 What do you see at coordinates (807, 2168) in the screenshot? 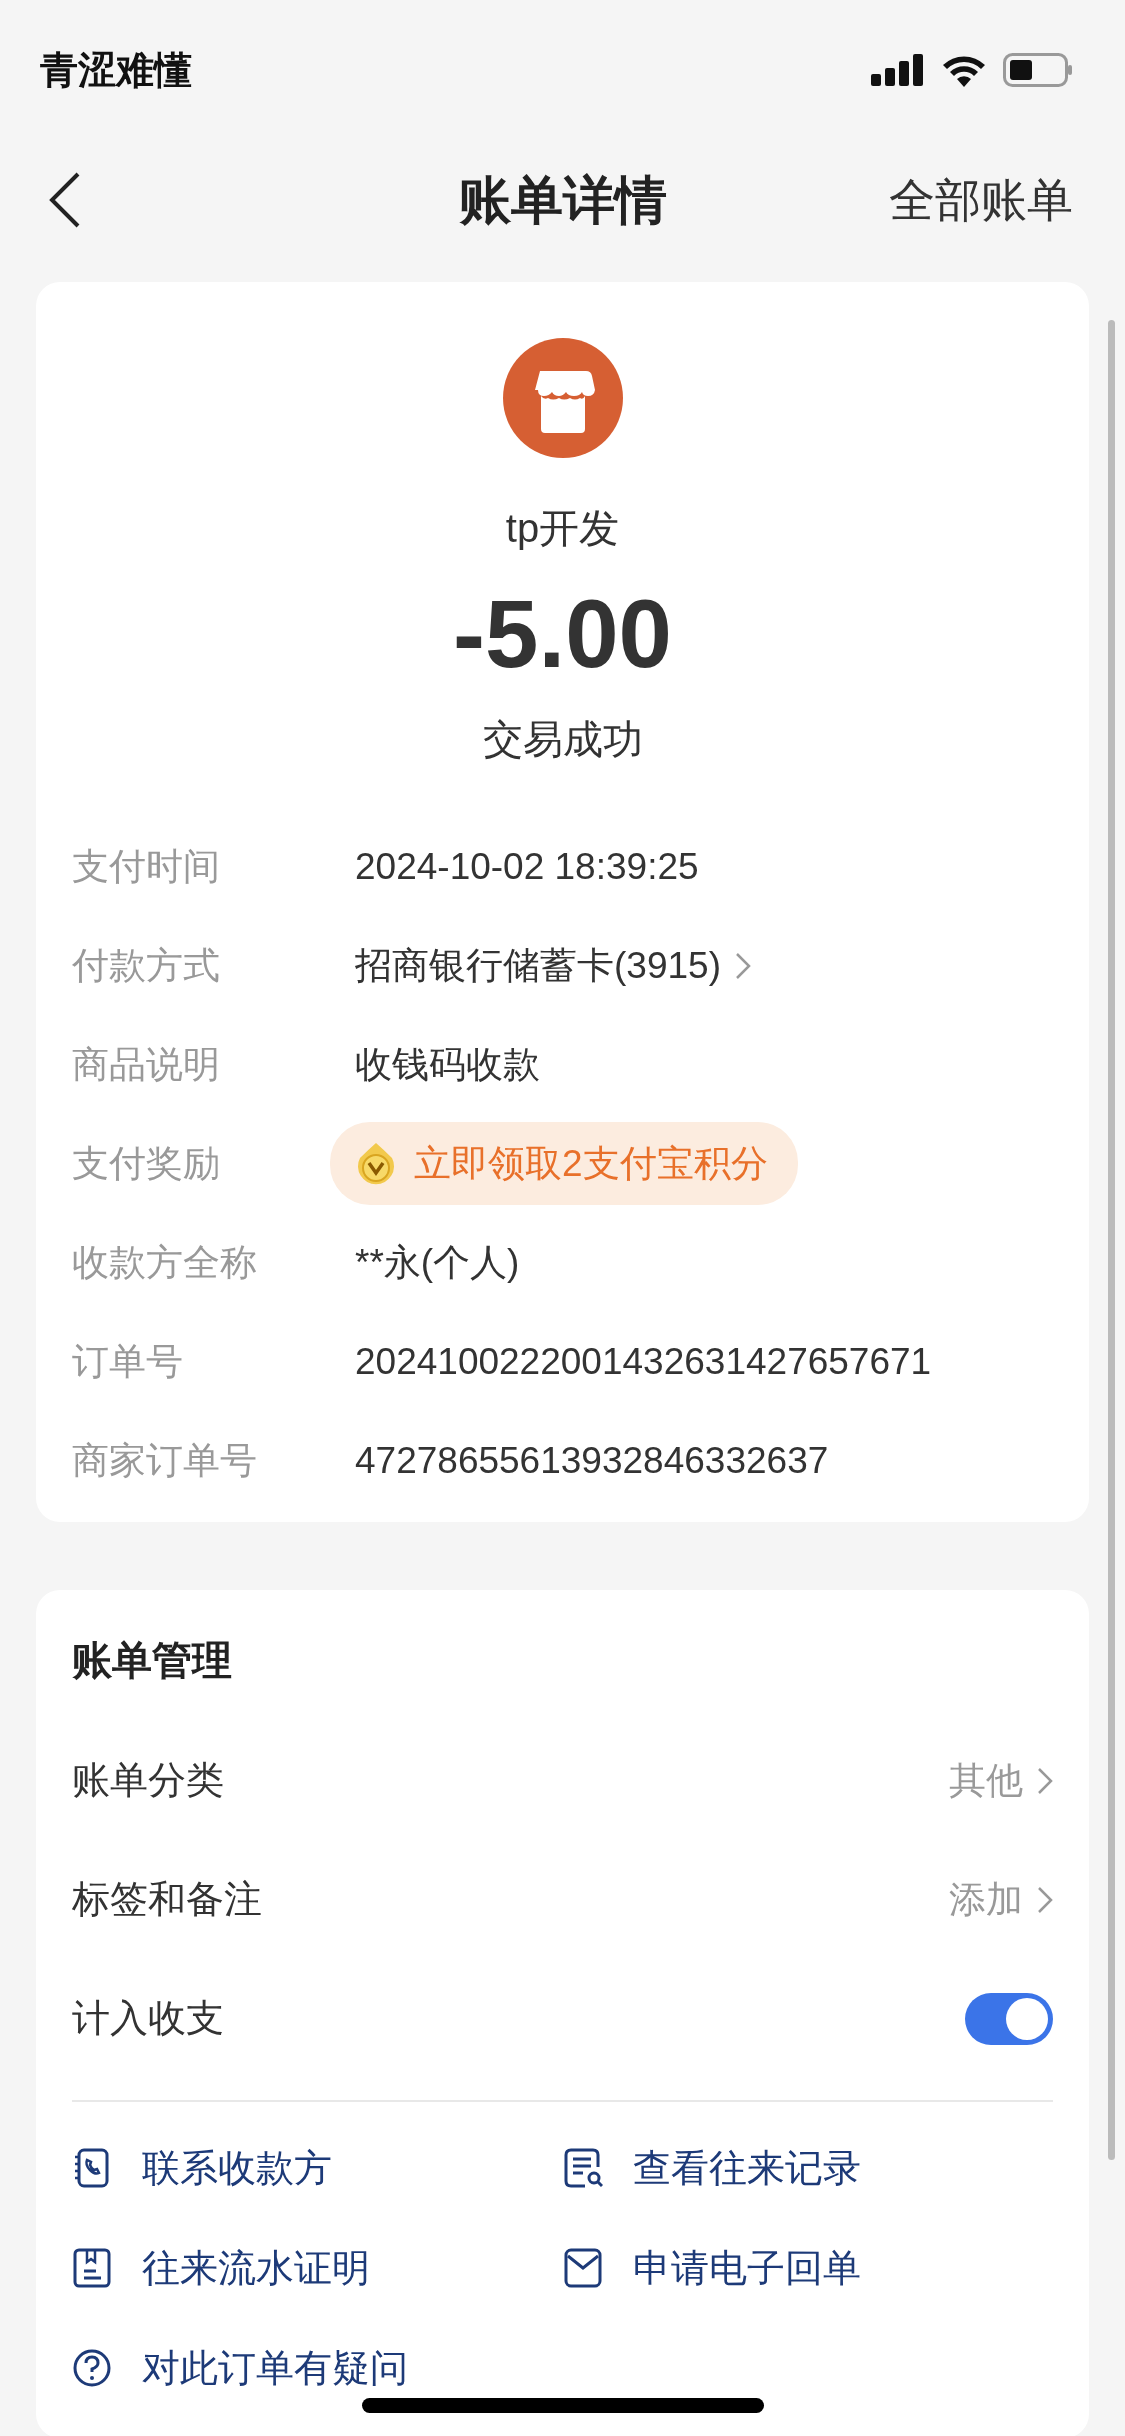
I see `action-link: 查看往来记录` at bounding box center [807, 2168].